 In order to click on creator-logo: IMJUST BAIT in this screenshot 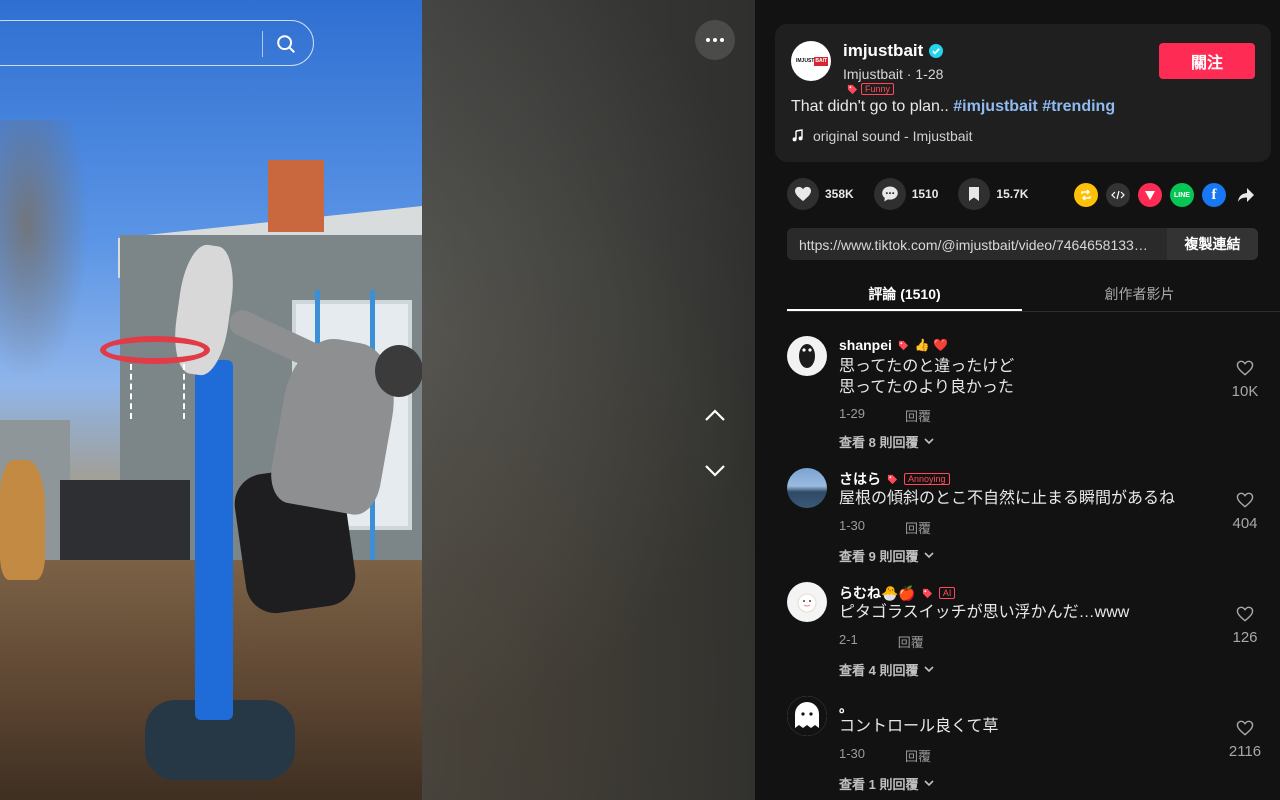, I will do `click(812, 61)`.